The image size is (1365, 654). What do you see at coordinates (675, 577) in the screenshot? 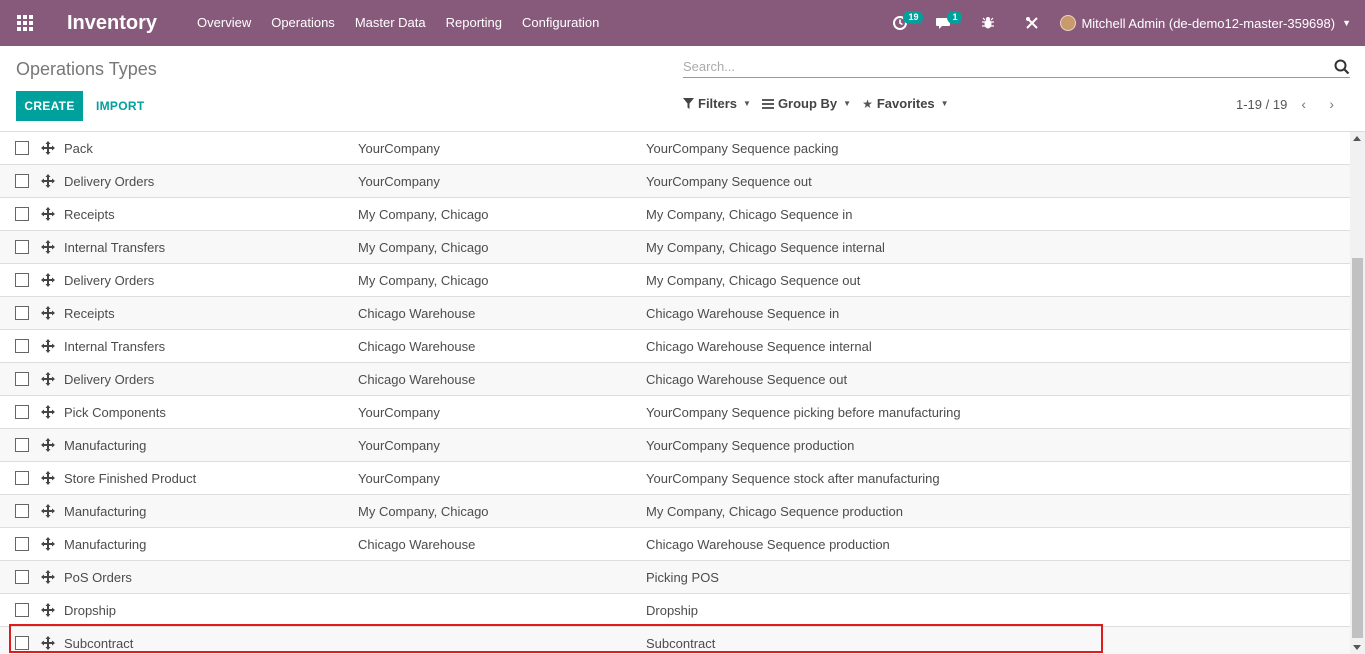
I see `table-row: PoS Orders Picking POS` at bounding box center [675, 577].